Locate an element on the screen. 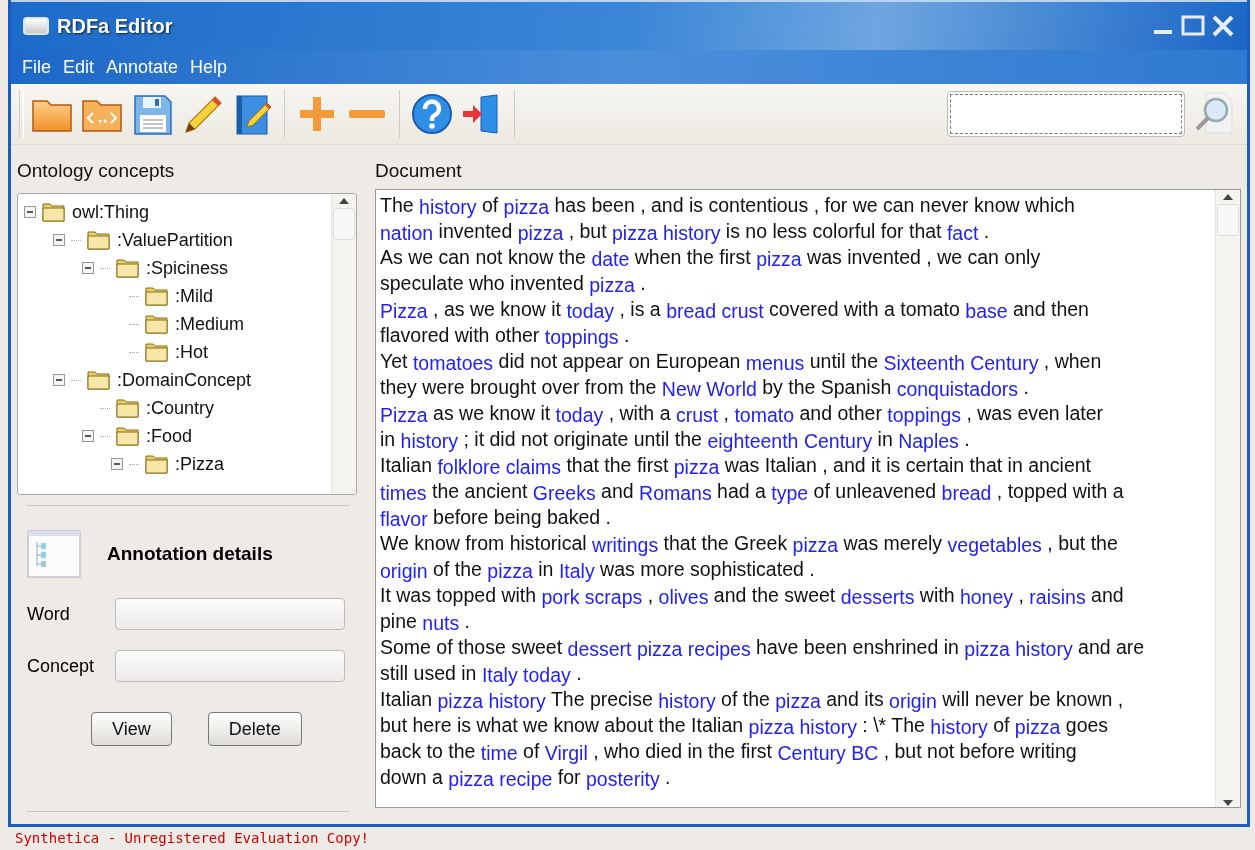 The image size is (1255, 850). annotated-word: Sixteenth Century is located at coordinates (961, 363).